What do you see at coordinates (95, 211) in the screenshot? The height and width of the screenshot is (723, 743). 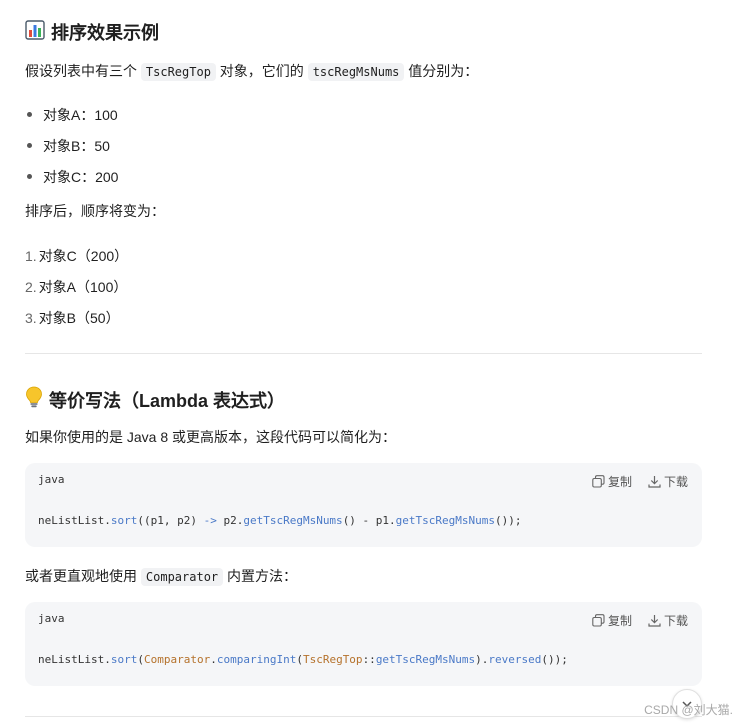 I see `after-sort-paragraph: 排序后，顺序将变为：` at bounding box center [95, 211].